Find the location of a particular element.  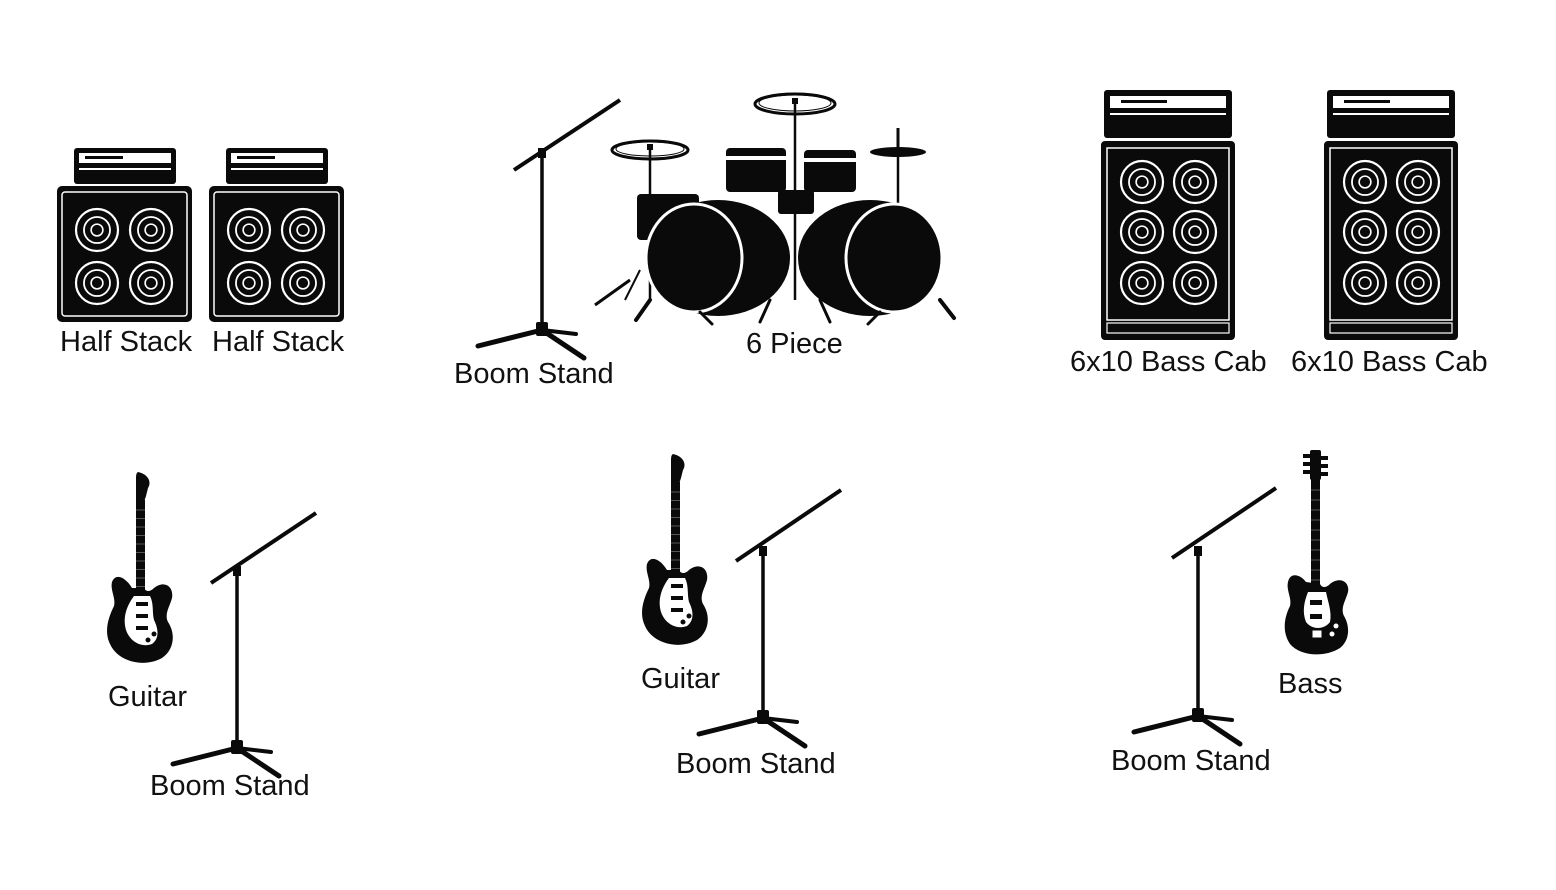

drum-kit-label: 6 Piece is located at coordinates (794, 344).